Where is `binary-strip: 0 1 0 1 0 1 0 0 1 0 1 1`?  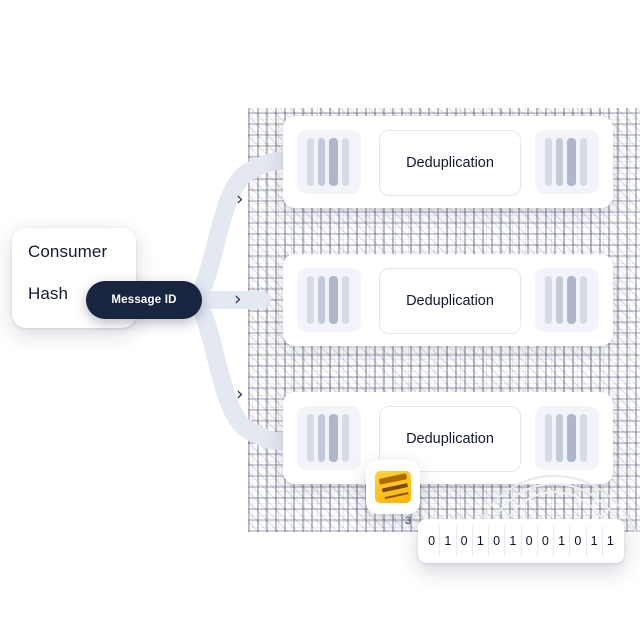 binary-strip: 0 1 0 1 0 1 0 0 1 0 1 1 is located at coordinates (521, 541).